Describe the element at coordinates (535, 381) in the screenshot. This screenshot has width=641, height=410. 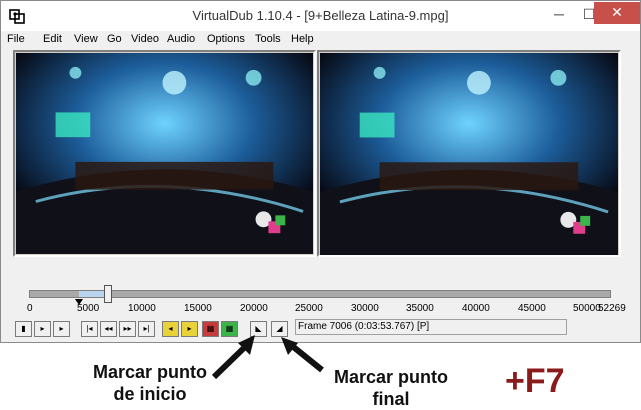
I see `shortcut-label: +F7` at that location.